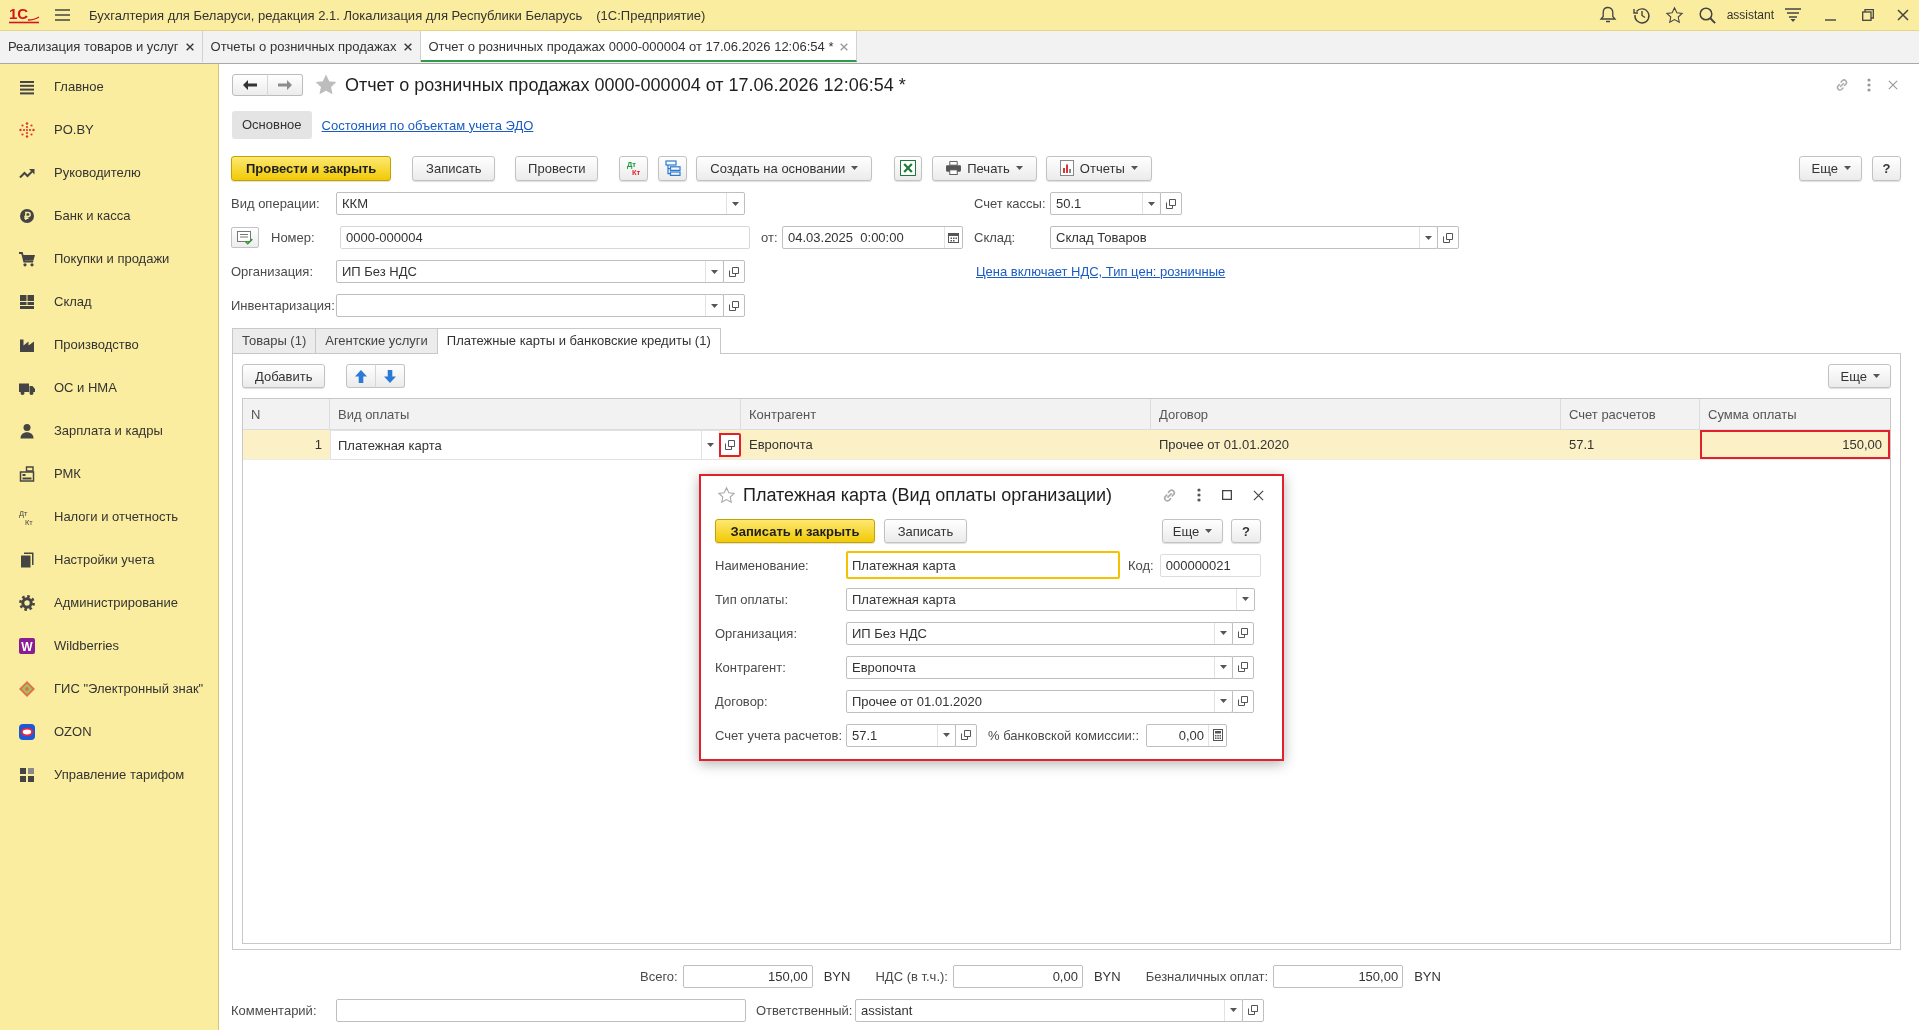 The width and height of the screenshot is (1919, 1030). What do you see at coordinates (578, 341) in the screenshot?
I see `tab: Платежные карты и банковские кредиты (1)` at bounding box center [578, 341].